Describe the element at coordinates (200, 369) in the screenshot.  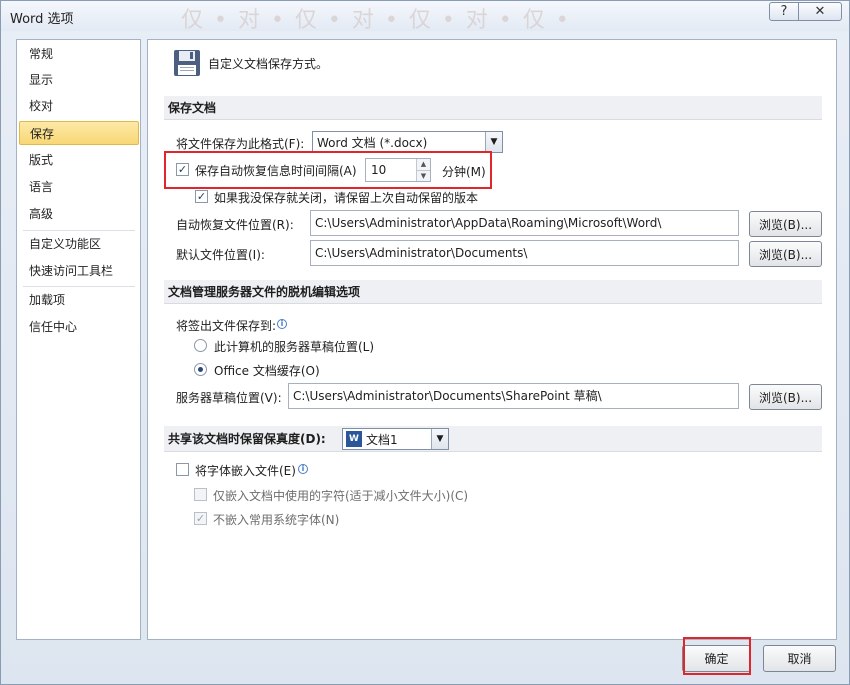
I see `radio-office-cache` at that location.